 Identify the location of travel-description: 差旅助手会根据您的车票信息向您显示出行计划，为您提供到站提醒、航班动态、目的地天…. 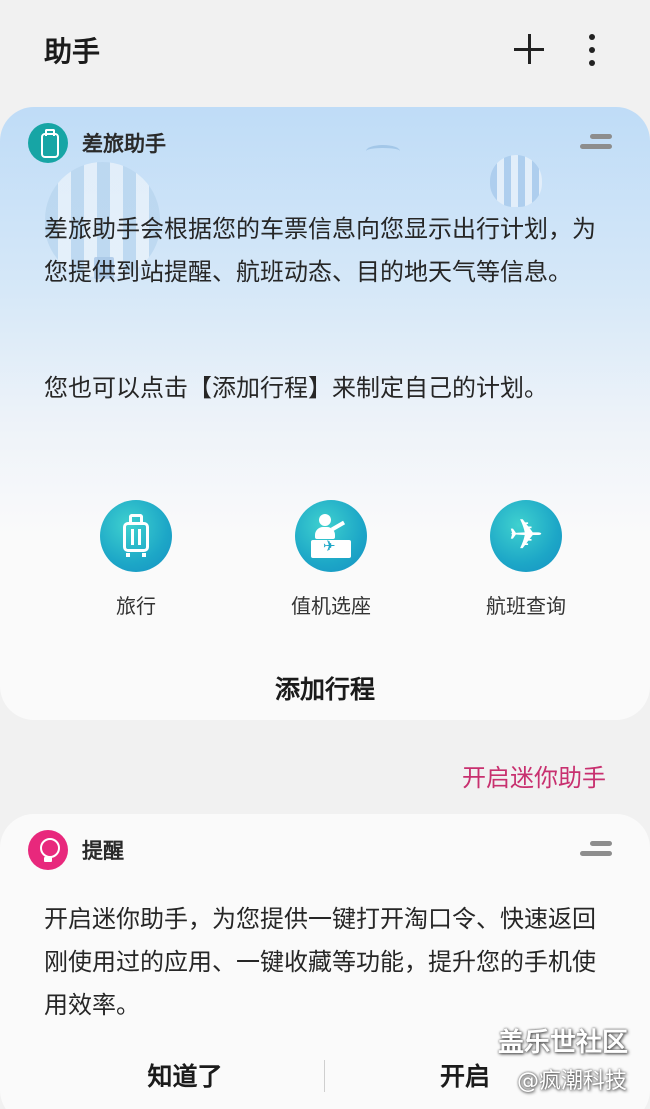
(320, 250).